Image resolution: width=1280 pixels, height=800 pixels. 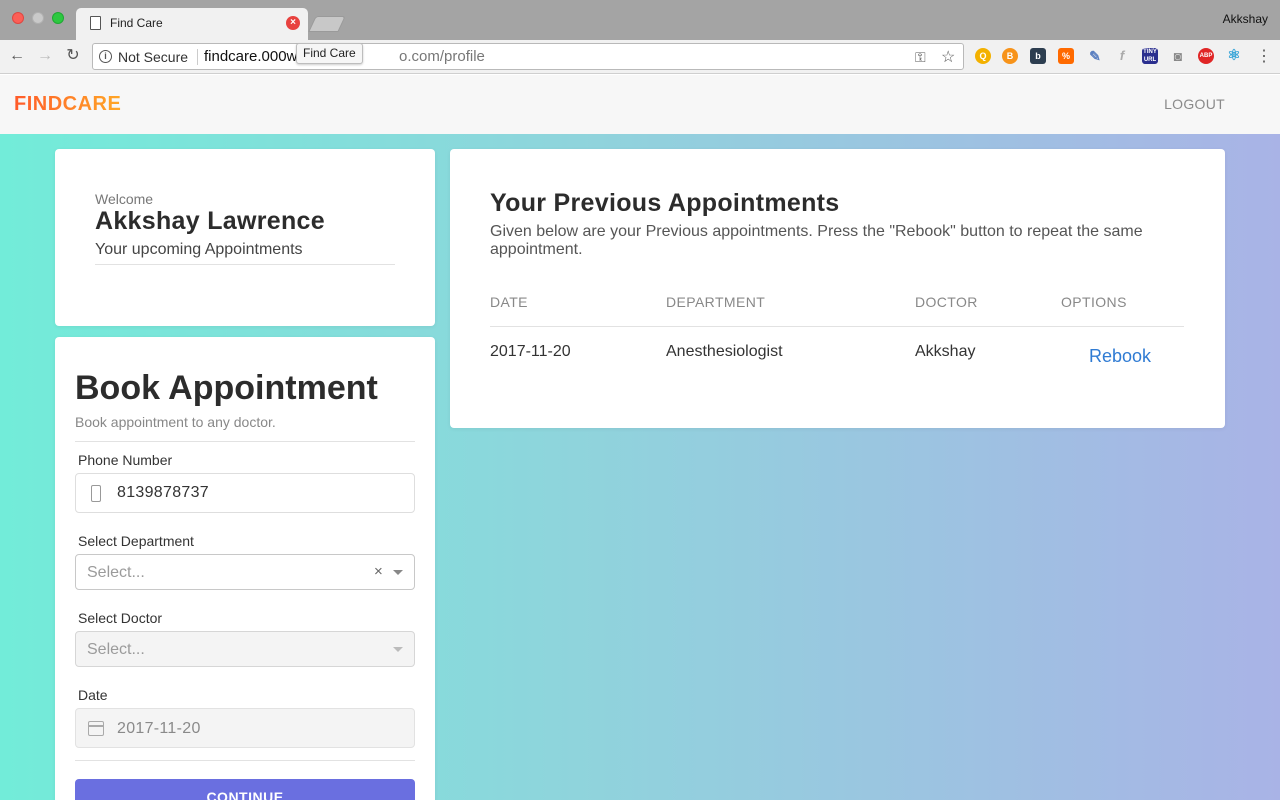 I want to click on app-header: FINDCARE LOGOUT, so click(x=640, y=104).